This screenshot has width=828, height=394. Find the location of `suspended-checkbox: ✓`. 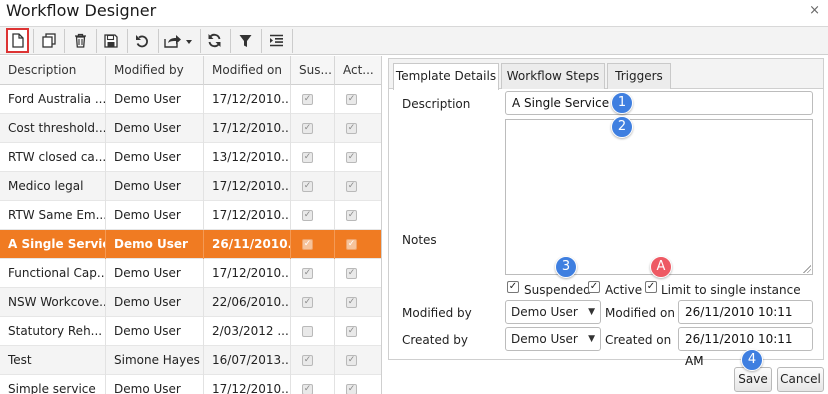

suspended-checkbox: ✓ is located at coordinates (513, 287).